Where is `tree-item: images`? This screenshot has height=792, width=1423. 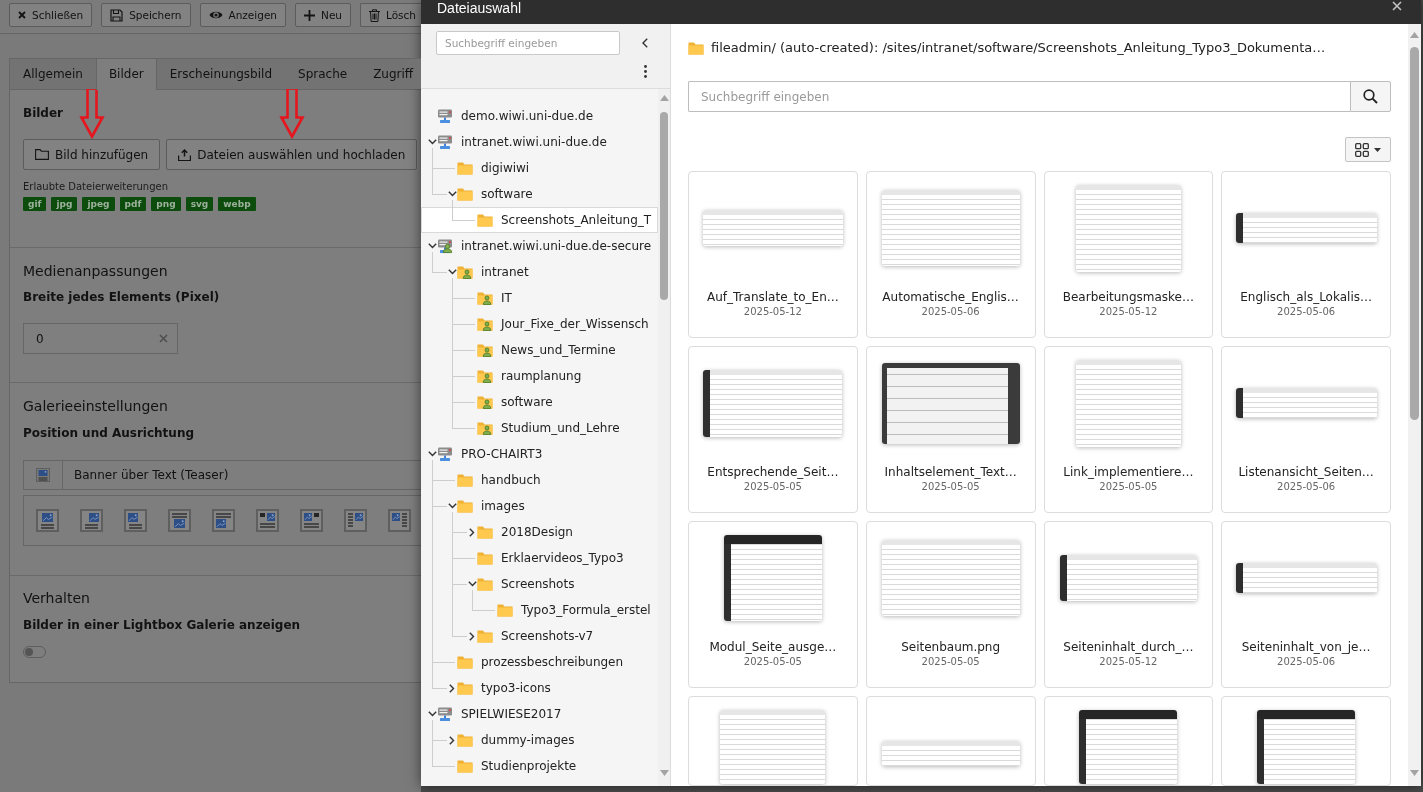
tree-item: images is located at coordinates (539, 506).